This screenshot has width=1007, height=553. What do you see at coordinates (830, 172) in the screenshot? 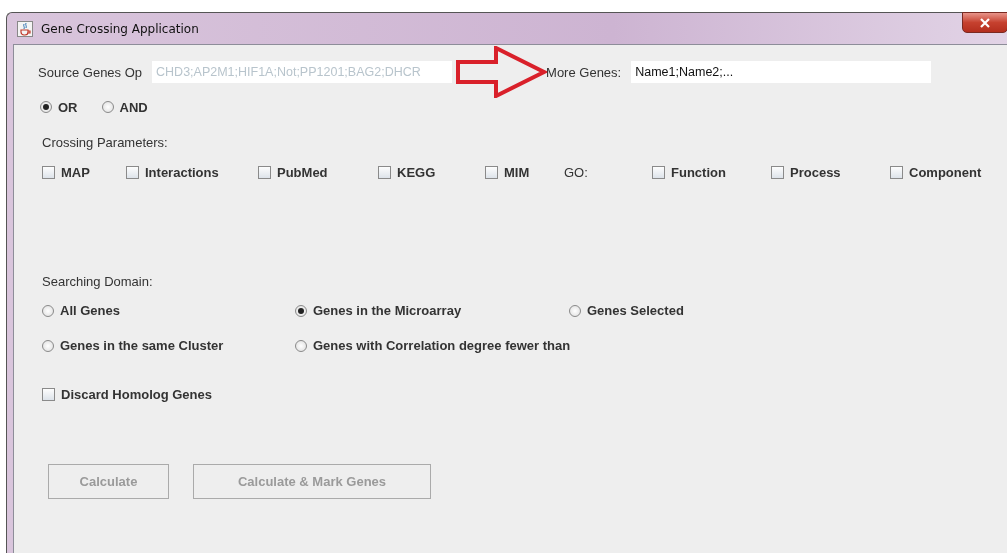
I see `parameter-checkbox: Process` at bounding box center [830, 172].